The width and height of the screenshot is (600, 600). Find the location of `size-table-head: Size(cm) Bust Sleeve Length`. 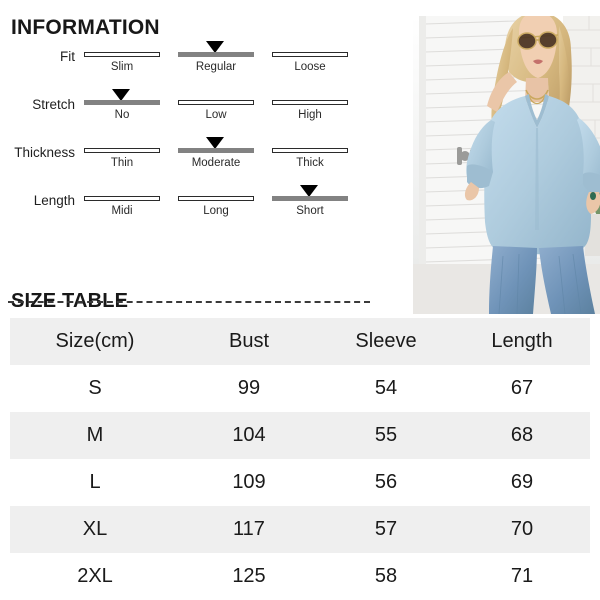

size-table-head: Size(cm) Bust Sleeve Length is located at coordinates (300, 341).